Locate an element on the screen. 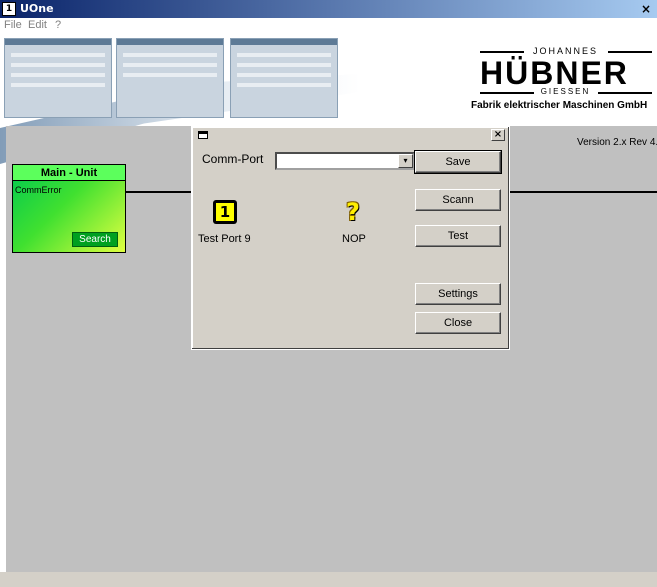 This screenshot has height=587, width=657. window-title: UOne is located at coordinates (37, 8).